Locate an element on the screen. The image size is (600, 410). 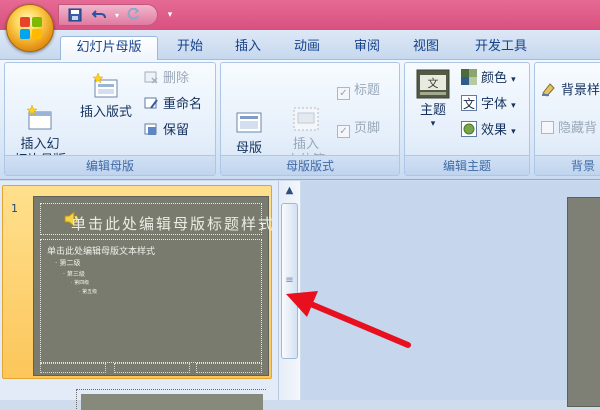
group-label-background: 背景 is located at coordinates (567, 165).